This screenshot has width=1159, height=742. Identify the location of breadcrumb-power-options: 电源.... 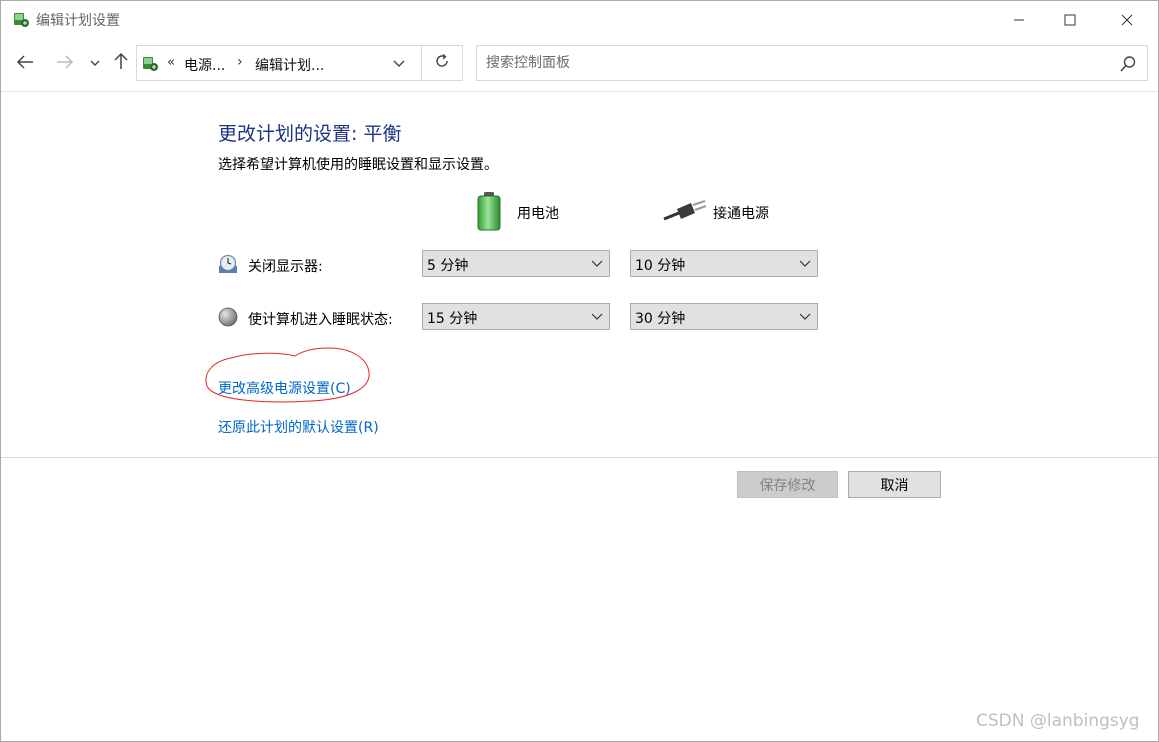
(204, 65).